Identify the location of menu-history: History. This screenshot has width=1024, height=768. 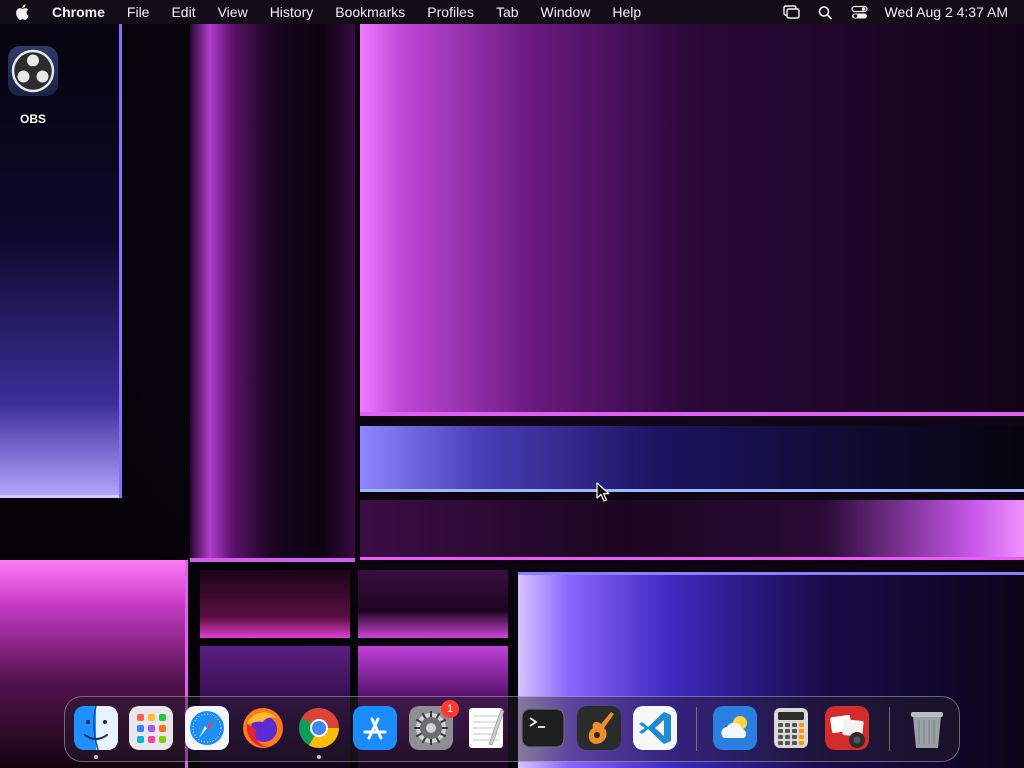
(292, 12).